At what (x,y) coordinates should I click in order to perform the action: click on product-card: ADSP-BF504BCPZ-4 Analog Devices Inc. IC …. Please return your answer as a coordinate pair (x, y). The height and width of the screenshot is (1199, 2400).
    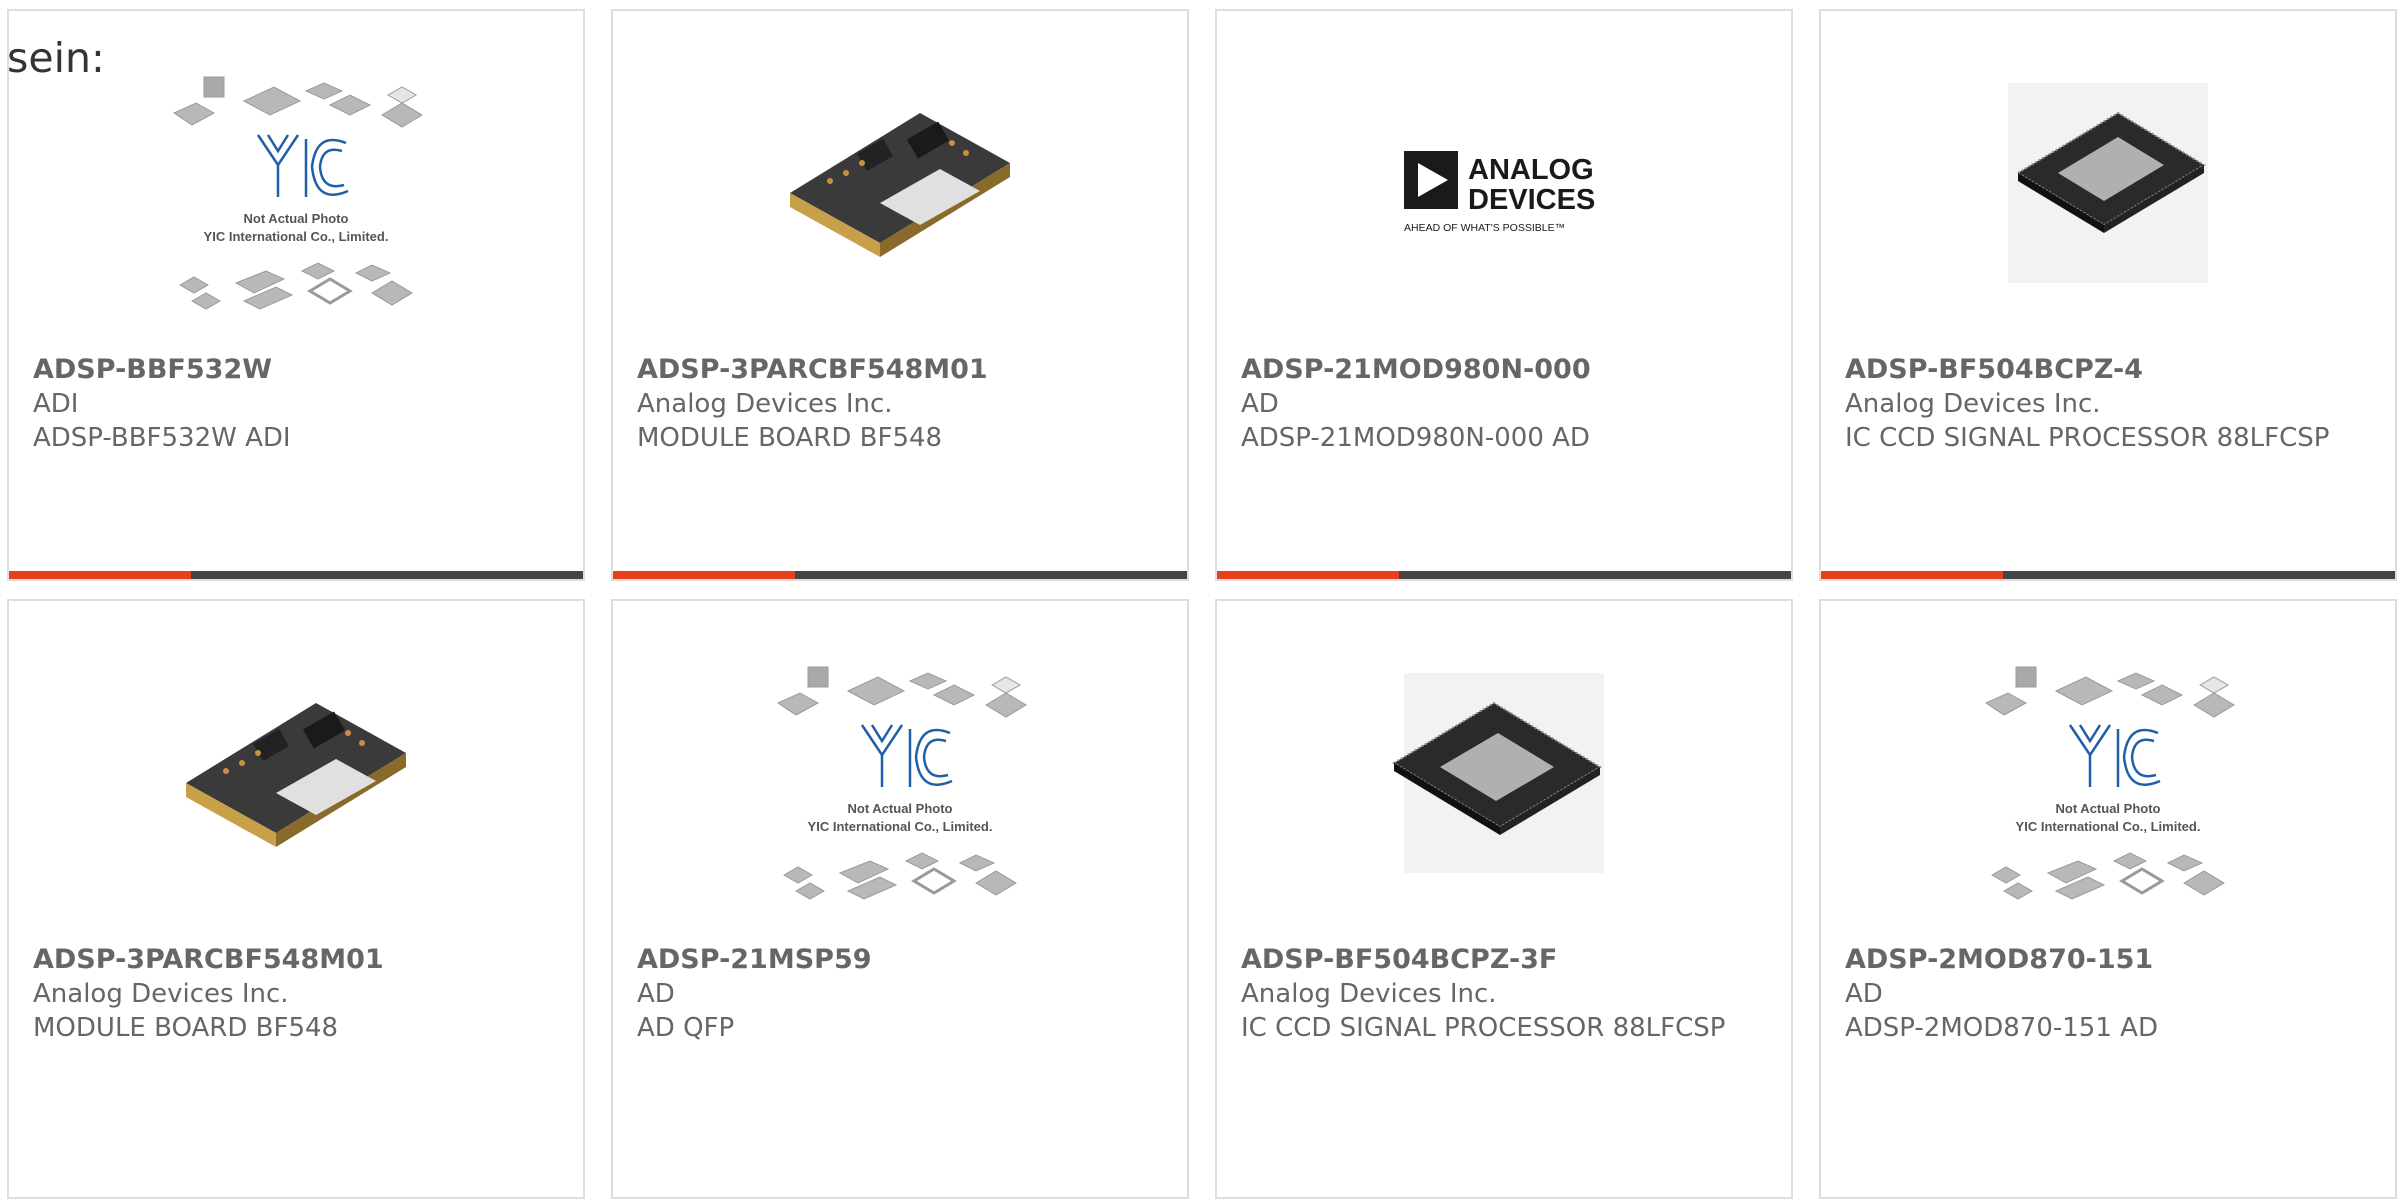
    Looking at the image, I should click on (2108, 295).